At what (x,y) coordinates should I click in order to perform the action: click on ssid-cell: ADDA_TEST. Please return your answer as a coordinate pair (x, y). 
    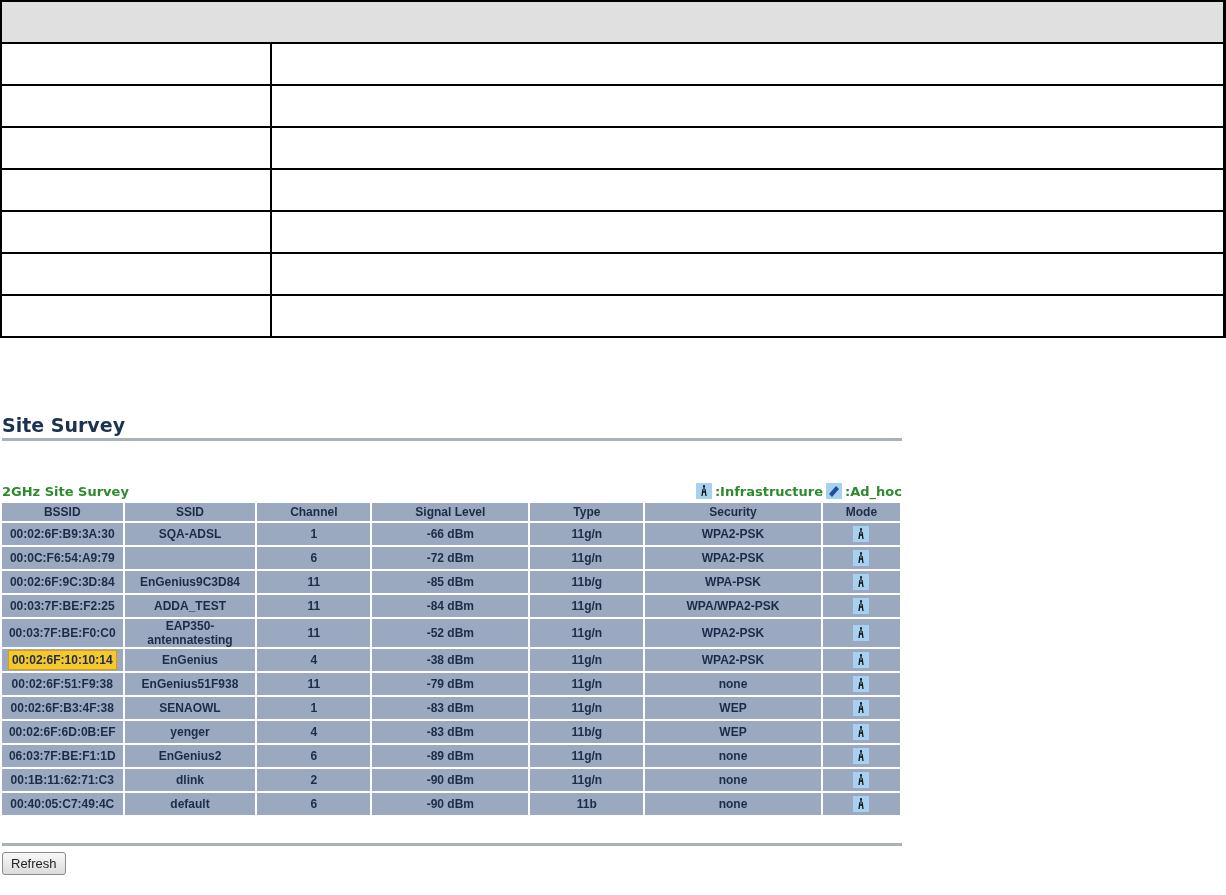
    Looking at the image, I should click on (190, 606).